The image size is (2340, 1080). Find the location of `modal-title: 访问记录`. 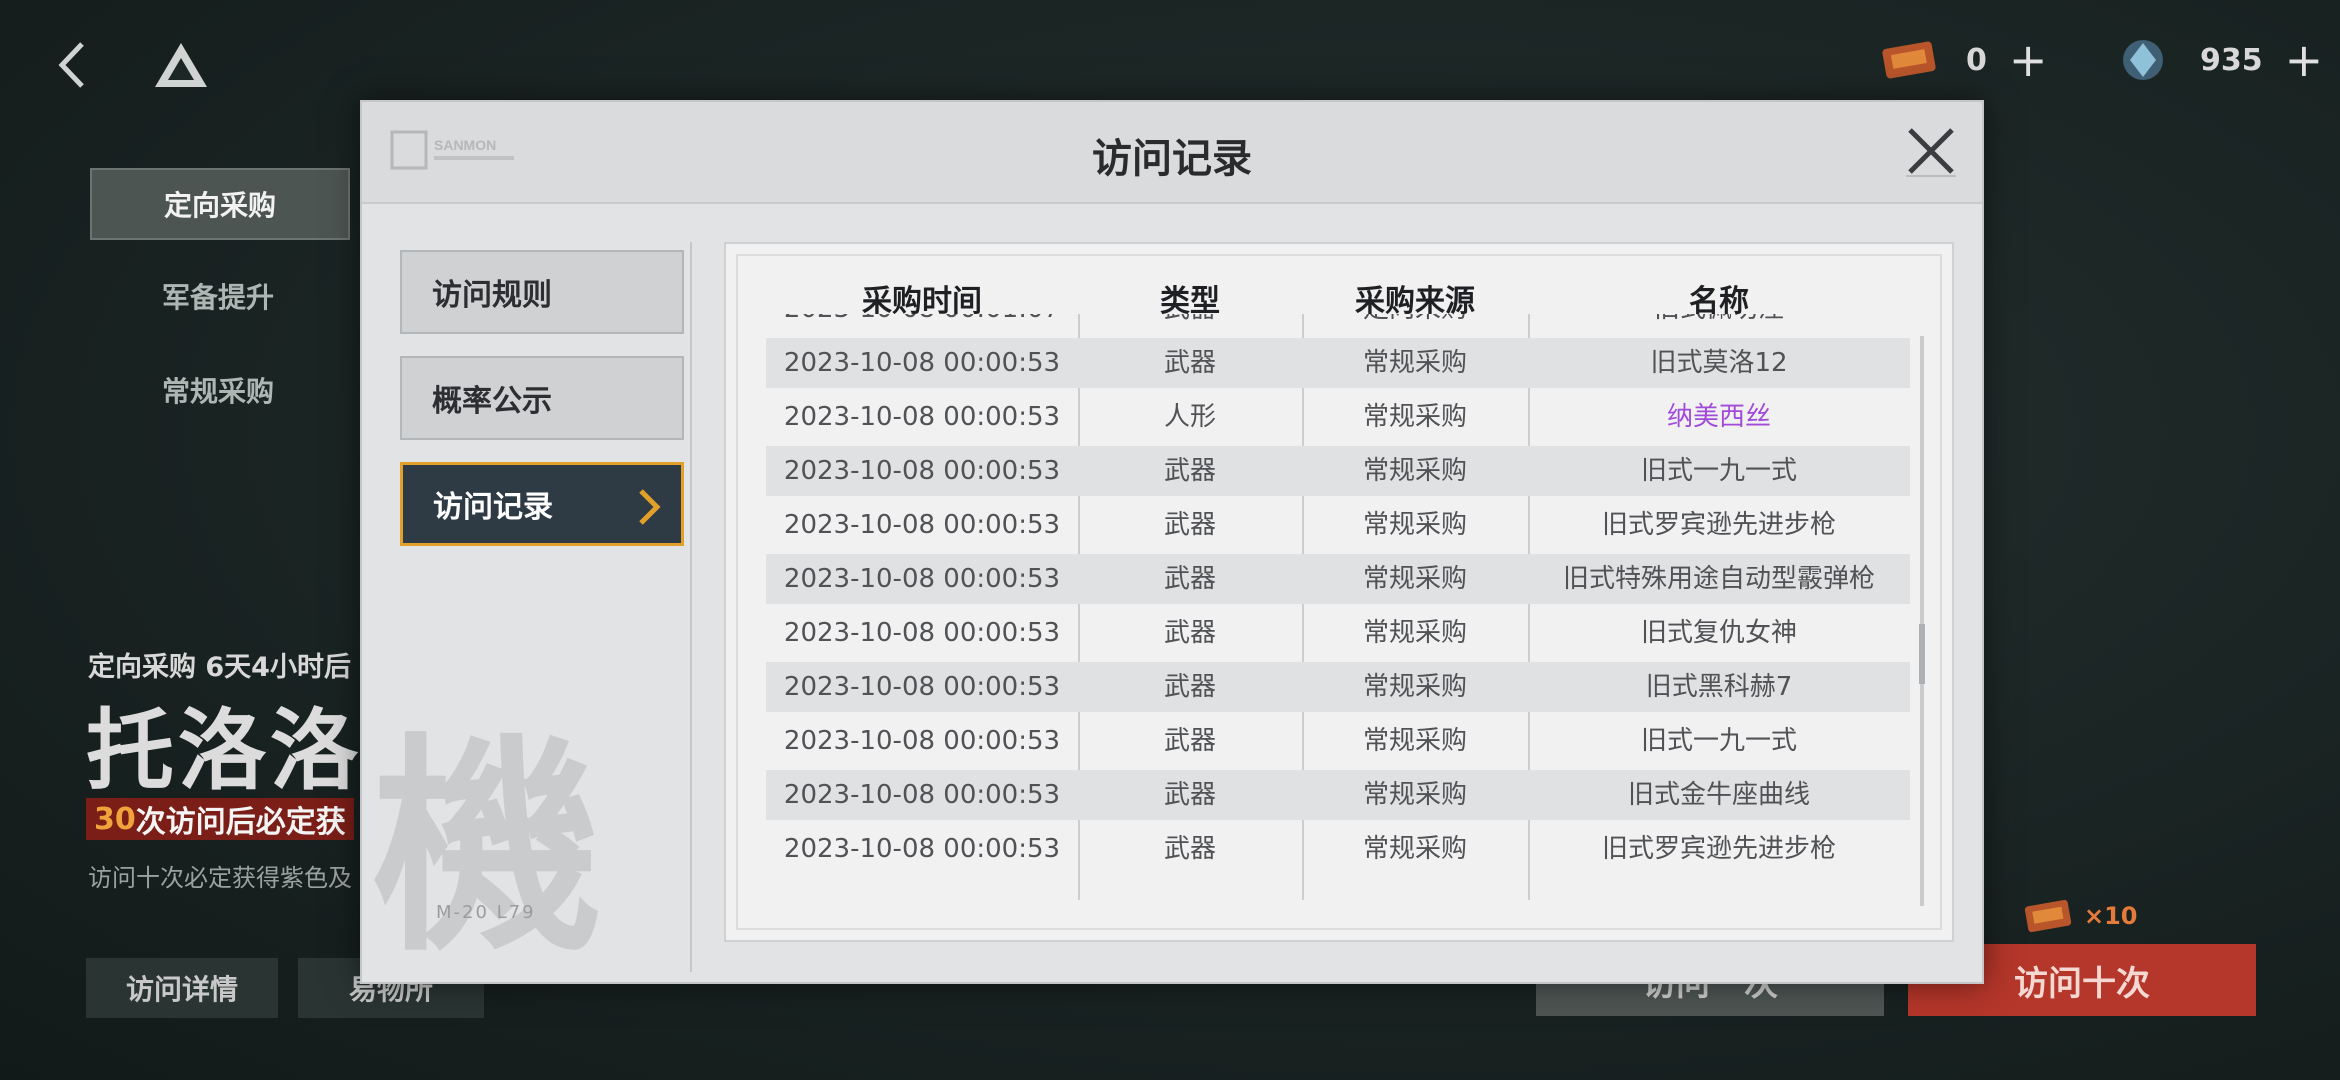

modal-title: 访问记录 is located at coordinates (1172, 159).